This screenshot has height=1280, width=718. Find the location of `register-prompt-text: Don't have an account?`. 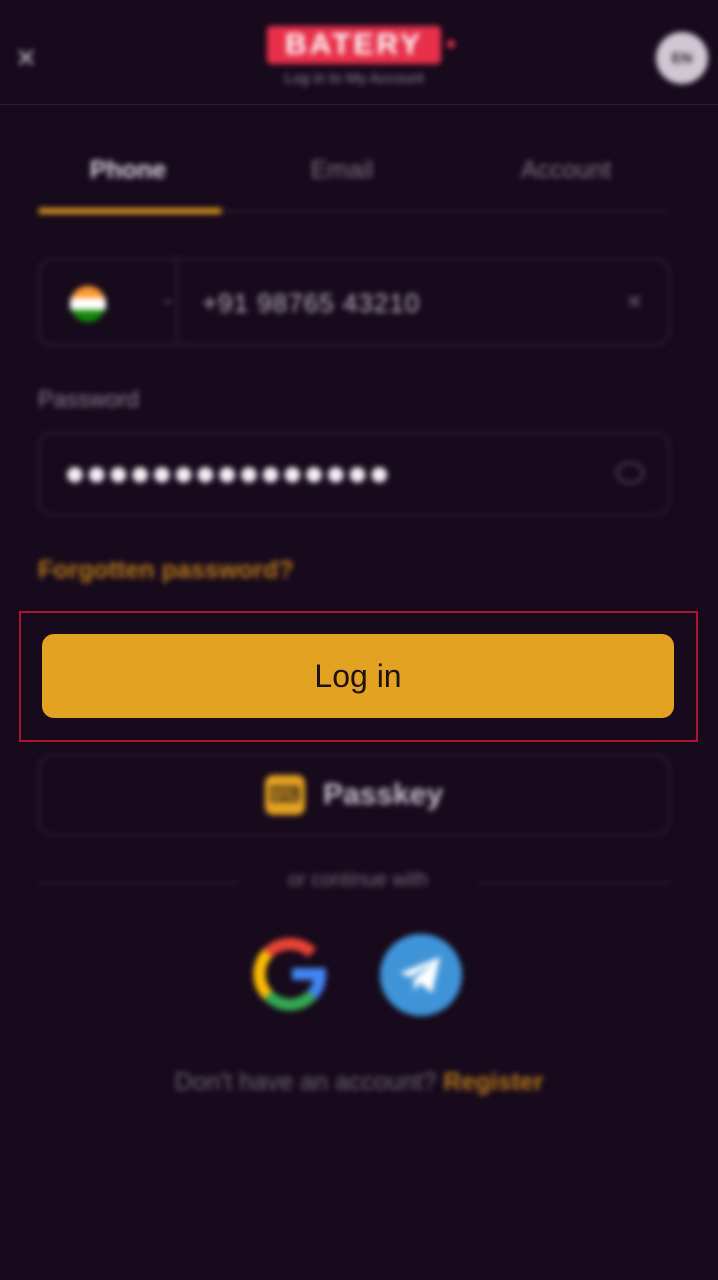

register-prompt-text: Don't have an account? is located at coordinates (305, 1082).